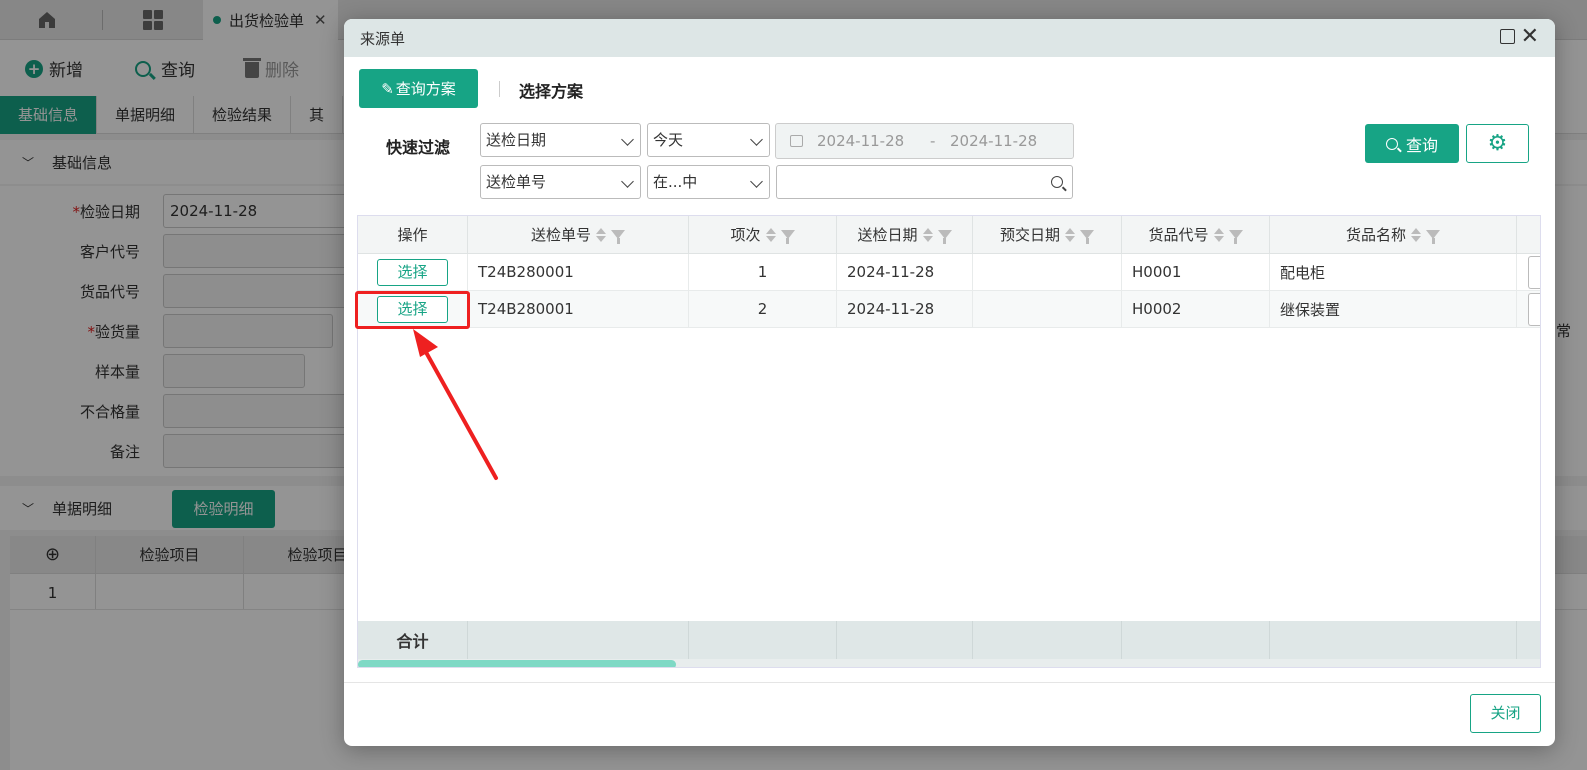  What do you see at coordinates (413, 235) in the screenshot?
I see `column-header-action: 操作` at bounding box center [413, 235].